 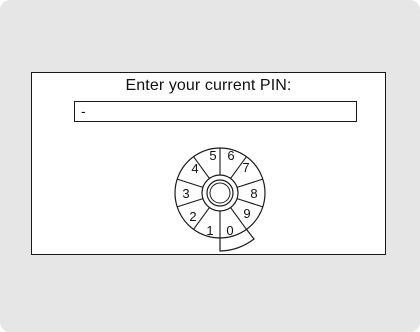 What do you see at coordinates (237, 240) in the screenshot?
I see `dial-selected-segment` at bounding box center [237, 240].